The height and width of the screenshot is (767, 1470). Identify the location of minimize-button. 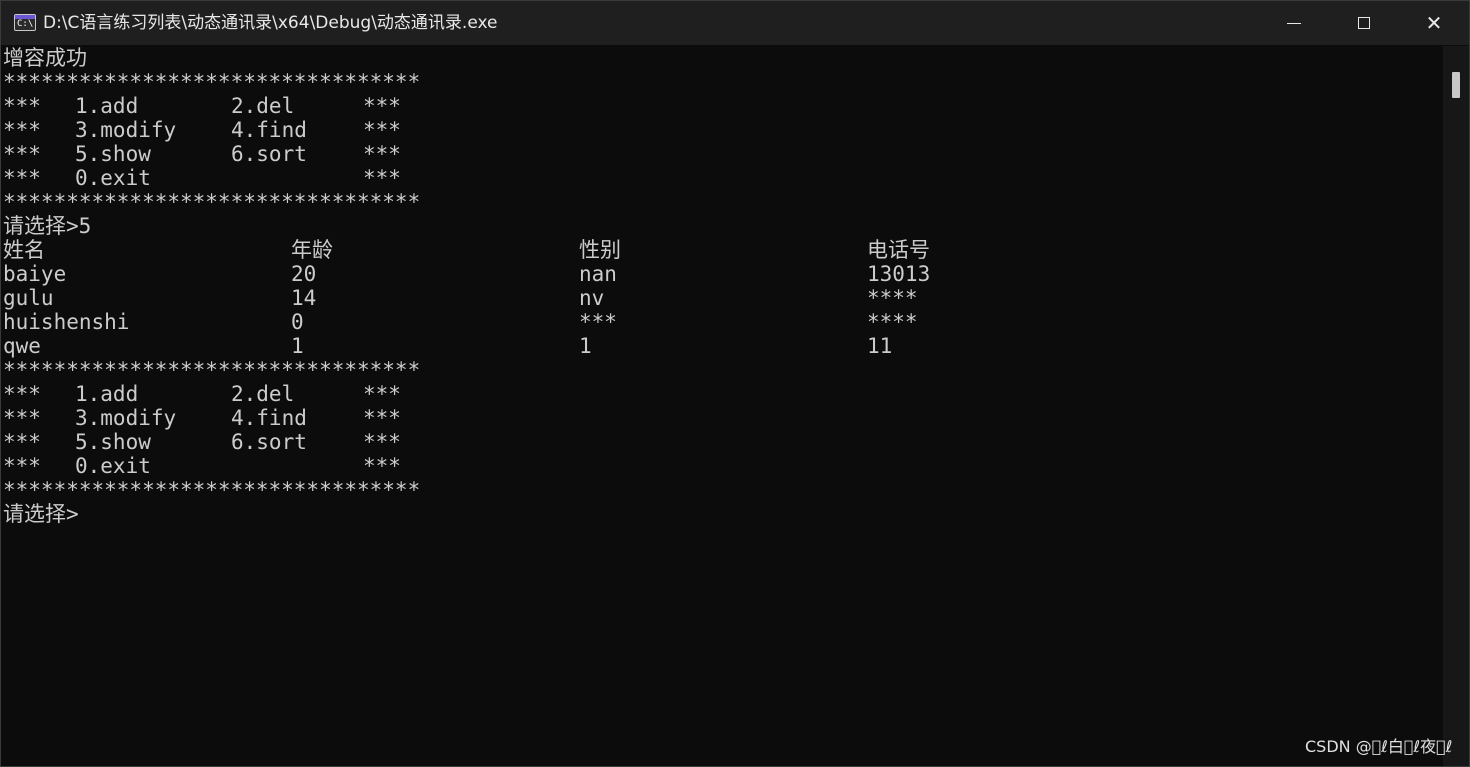
(1294, 23).